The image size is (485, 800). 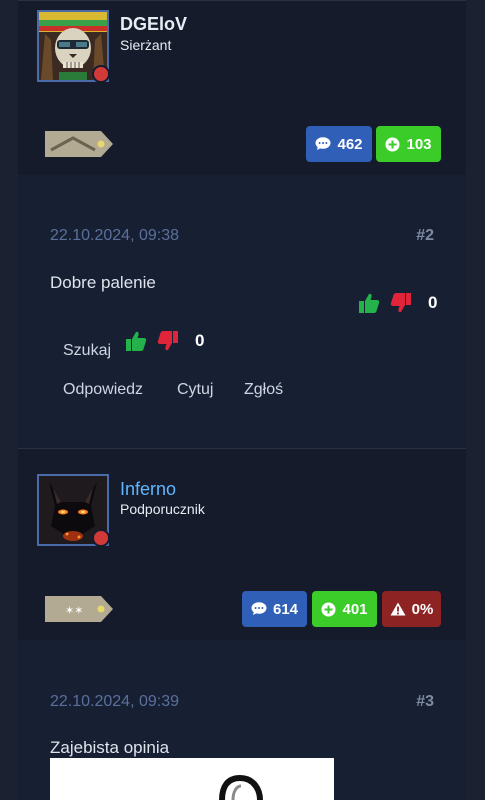 What do you see at coordinates (419, 144) in the screenshot?
I see `points-count: 103` at bounding box center [419, 144].